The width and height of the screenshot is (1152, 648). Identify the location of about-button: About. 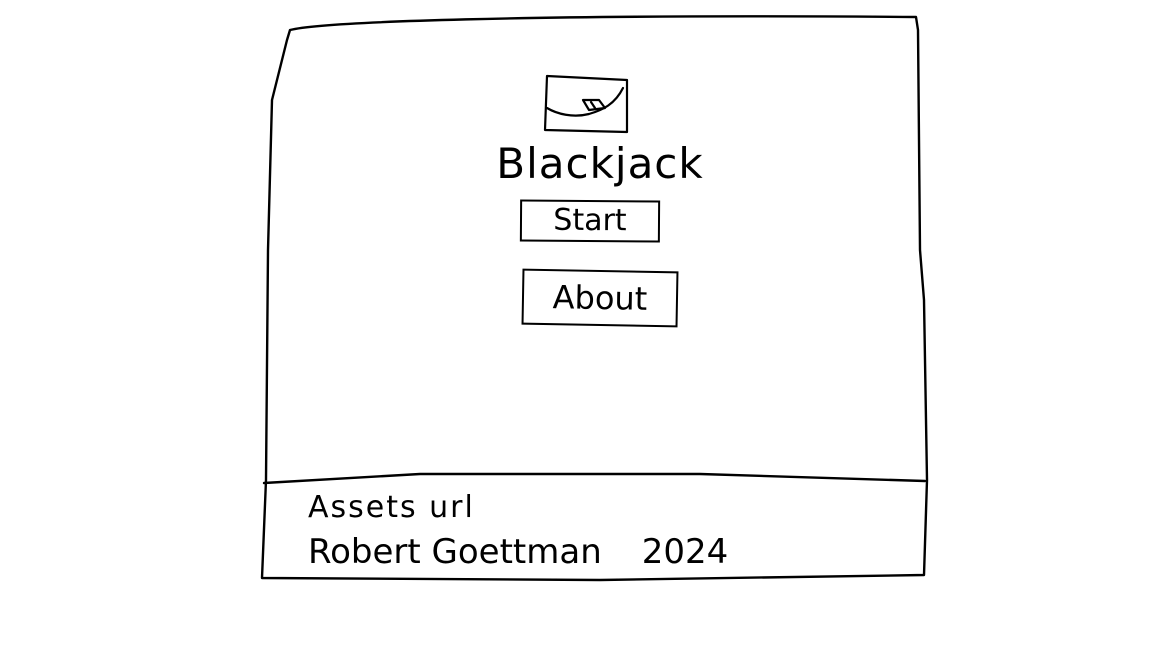
(600, 298).